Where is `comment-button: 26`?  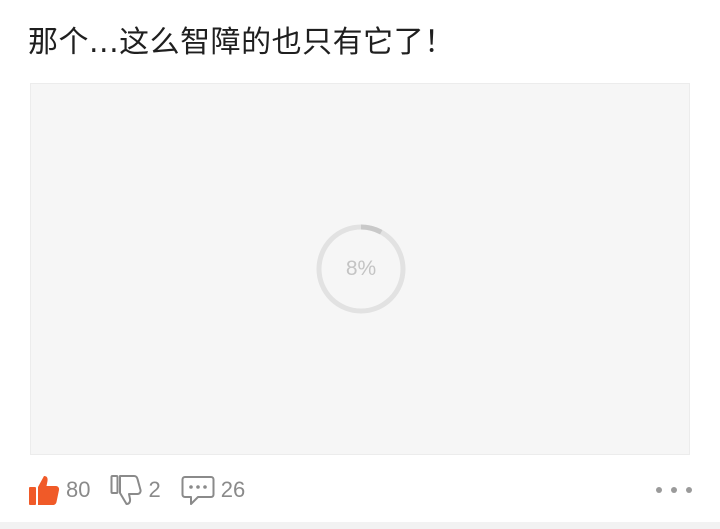 comment-button: 26 is located at coordinates (213, 490).